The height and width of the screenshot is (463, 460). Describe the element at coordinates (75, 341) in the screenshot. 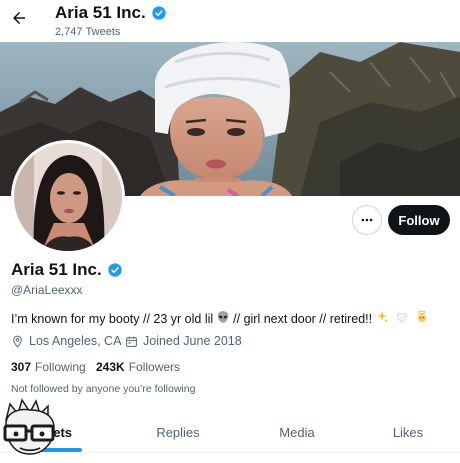

I see `location-text: Los Angeles, CA` at that location.